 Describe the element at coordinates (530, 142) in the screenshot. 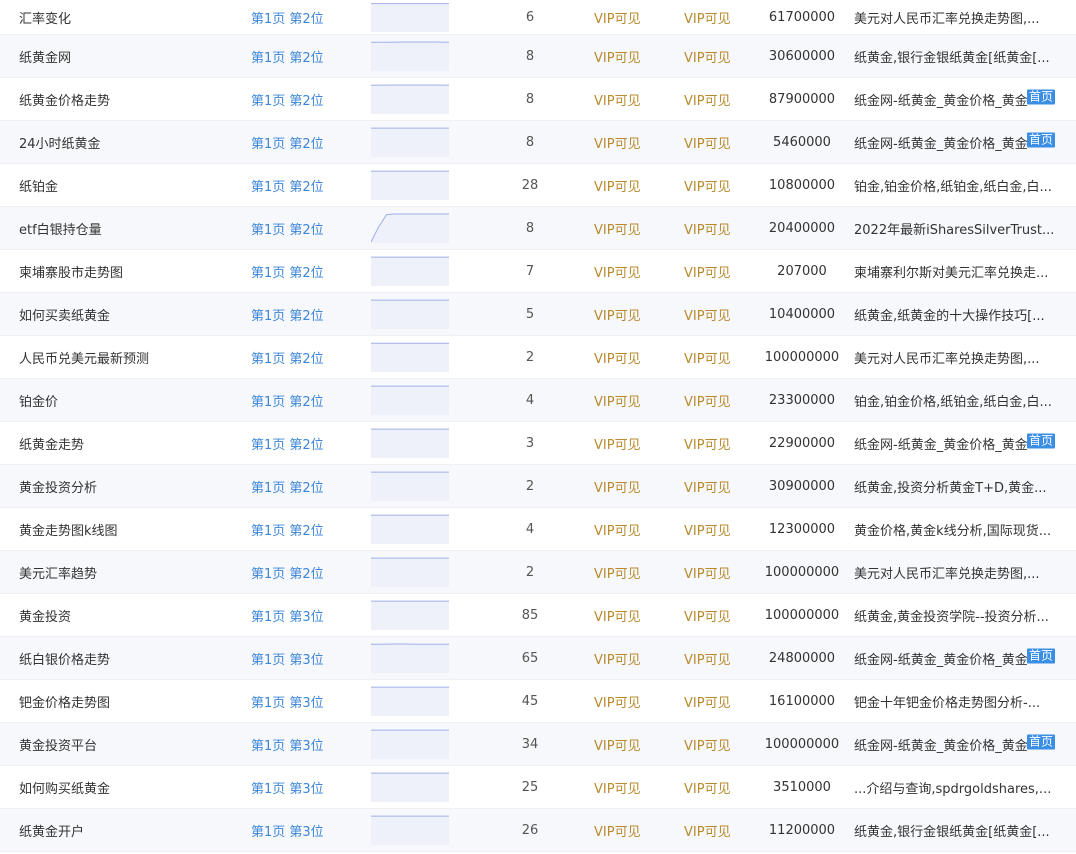

I see `count-cell: 8` at that location.